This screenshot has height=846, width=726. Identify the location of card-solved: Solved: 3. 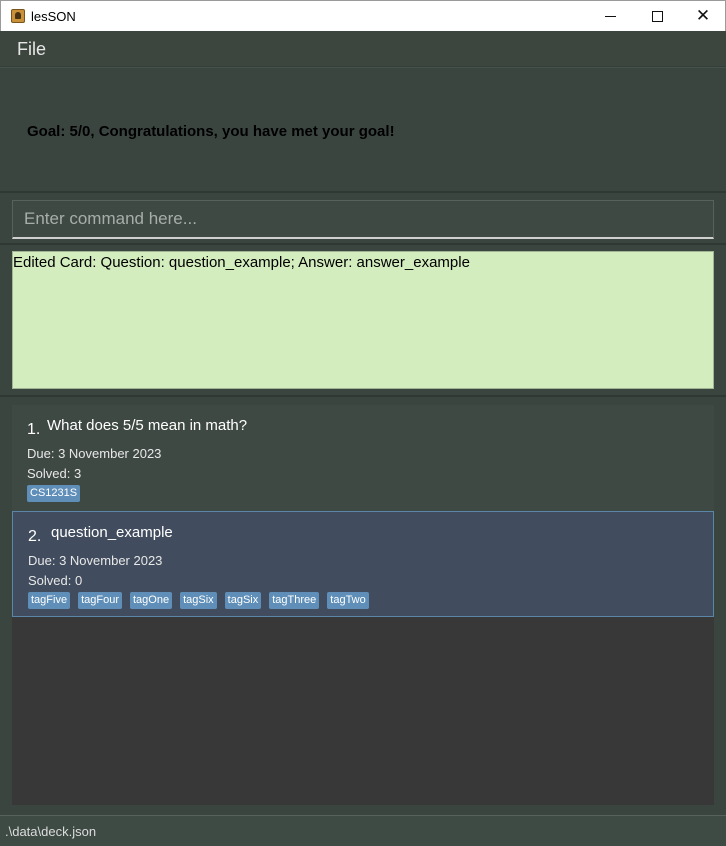
(54, 473).